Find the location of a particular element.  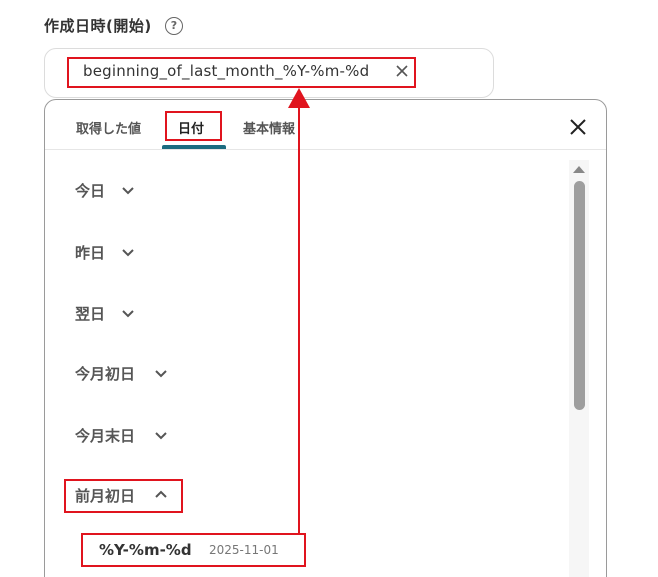

group-yesterday: 昨日 is located at coordinates (90, 252).